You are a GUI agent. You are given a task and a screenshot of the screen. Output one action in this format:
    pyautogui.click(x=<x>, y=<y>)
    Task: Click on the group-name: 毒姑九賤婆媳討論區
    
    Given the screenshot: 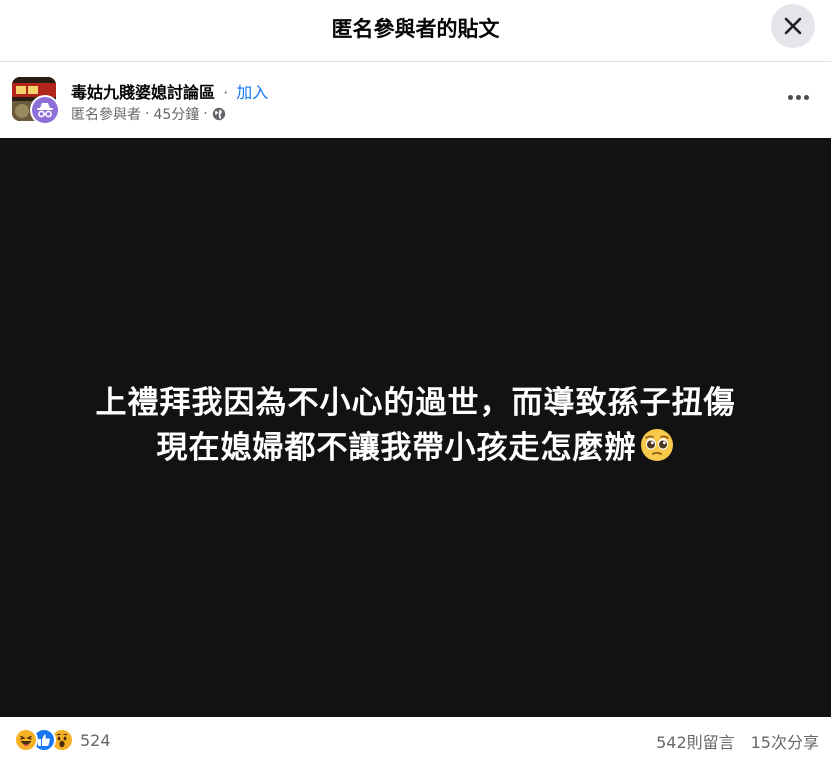 What is the action you would take?
    pyautogui.click(x=143, y=92)
    